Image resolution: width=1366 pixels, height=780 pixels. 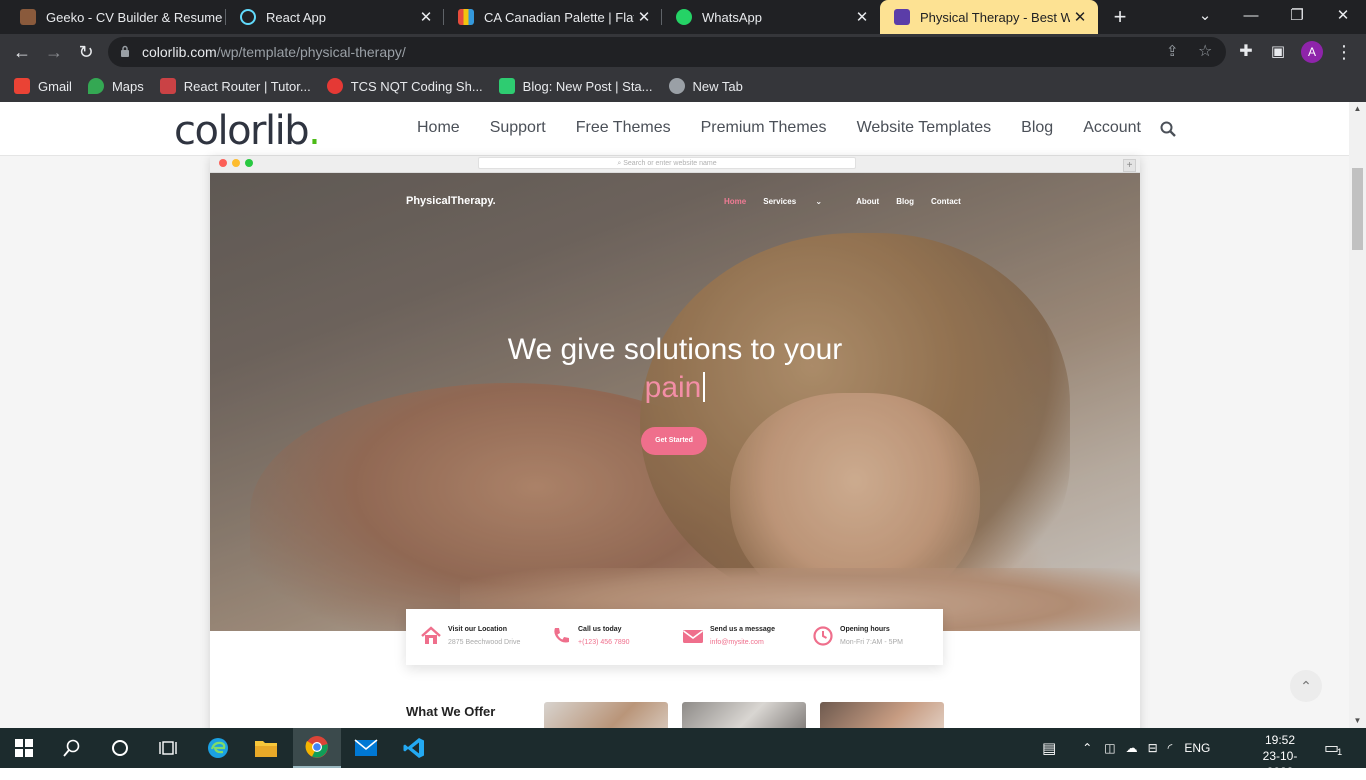 I want to click on system-tray: ▤ ⌃ ◫ ☁ ⊟ ◜ ENG, so click(x=1126, y=748).